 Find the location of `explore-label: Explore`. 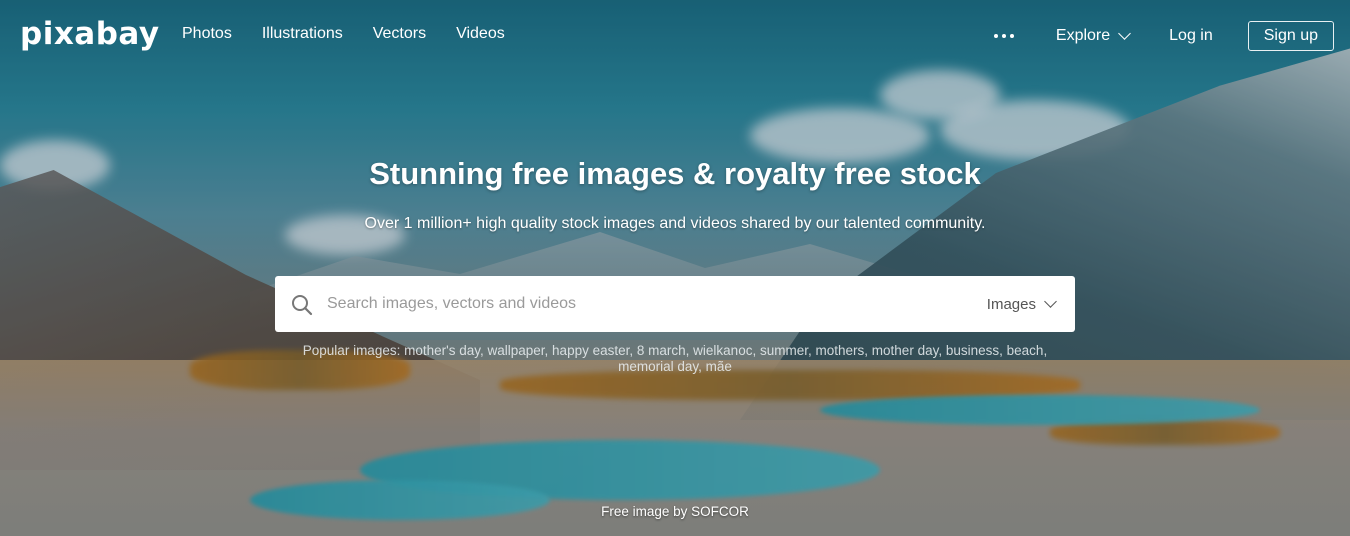

explore-label: Explore is located at coordinates (1083, 35).